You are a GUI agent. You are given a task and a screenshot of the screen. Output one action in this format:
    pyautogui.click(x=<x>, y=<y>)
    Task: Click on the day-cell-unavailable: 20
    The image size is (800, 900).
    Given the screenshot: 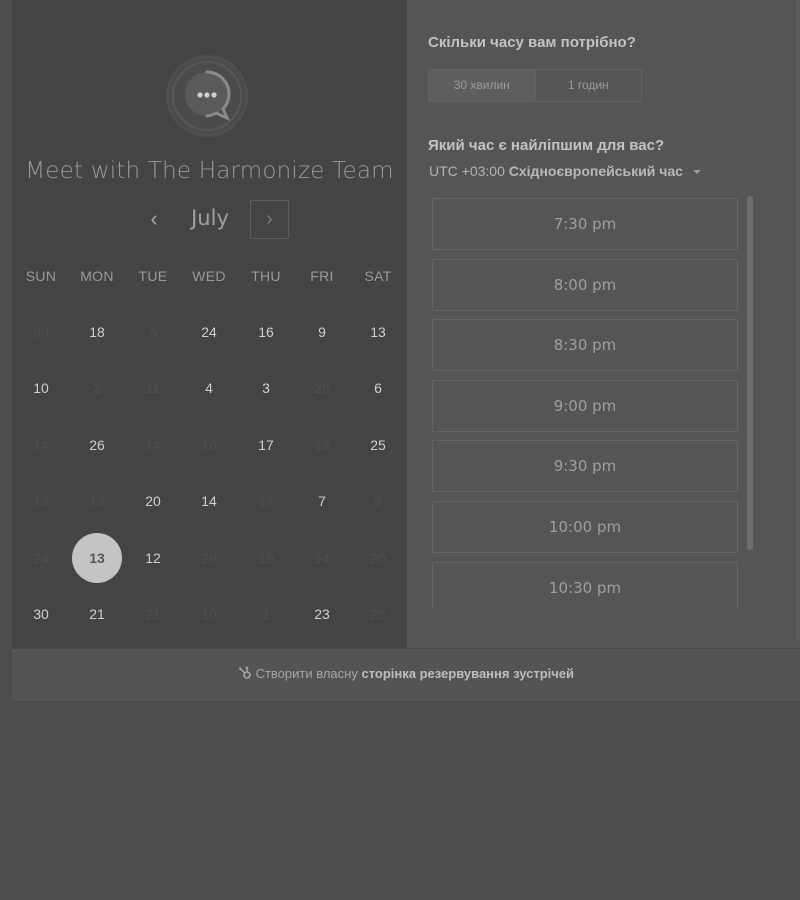 What is the action you would take?
    pyautogui.click(x=378, y=558)
    